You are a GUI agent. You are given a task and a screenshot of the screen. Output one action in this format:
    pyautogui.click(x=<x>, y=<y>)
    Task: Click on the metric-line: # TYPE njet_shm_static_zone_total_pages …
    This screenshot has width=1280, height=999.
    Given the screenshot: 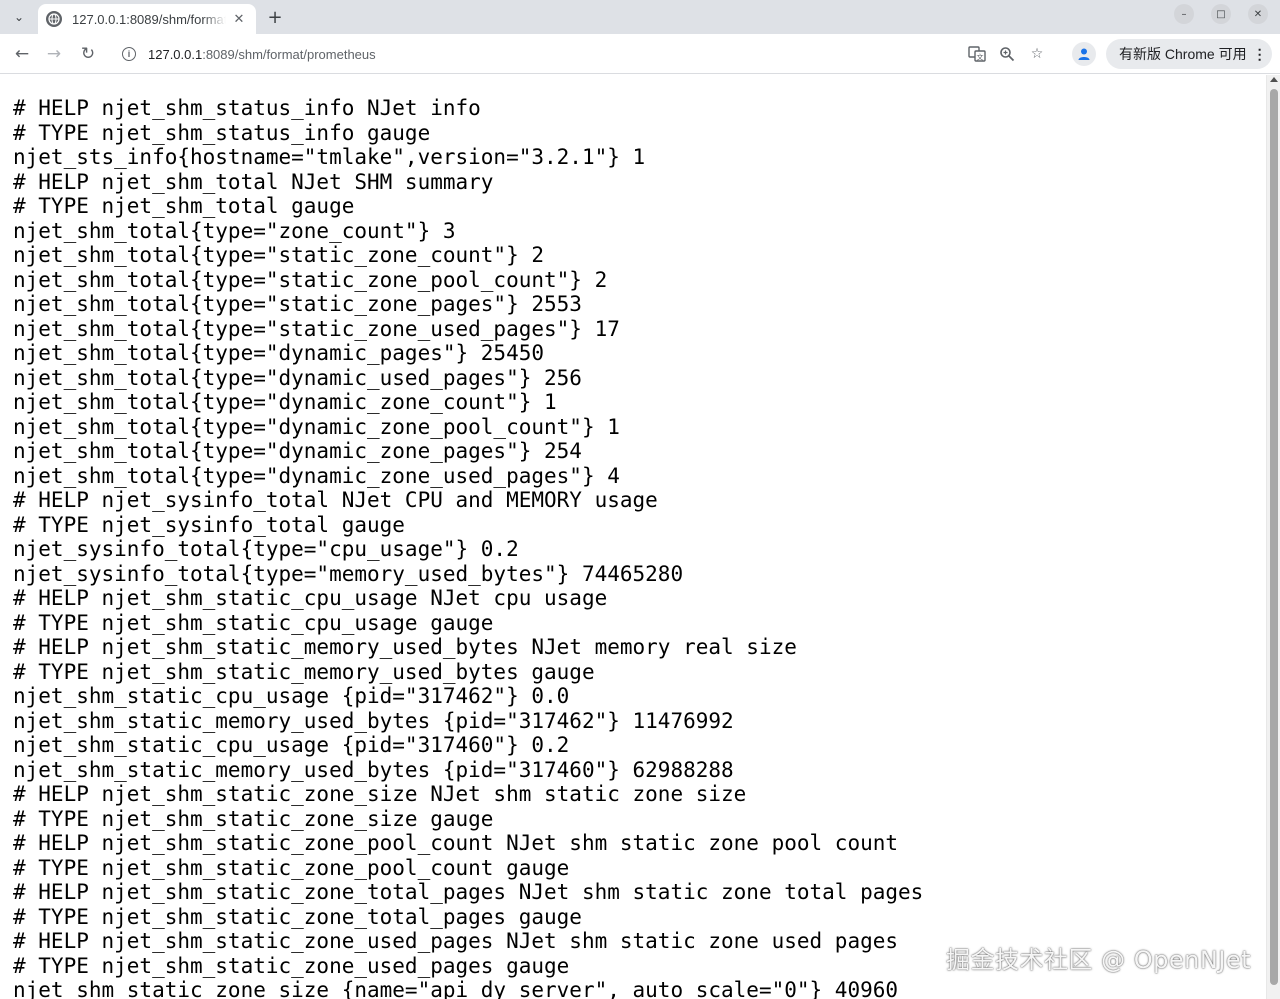 What is the action you would take?
    pyautogui.click(x=297, y=916)
    